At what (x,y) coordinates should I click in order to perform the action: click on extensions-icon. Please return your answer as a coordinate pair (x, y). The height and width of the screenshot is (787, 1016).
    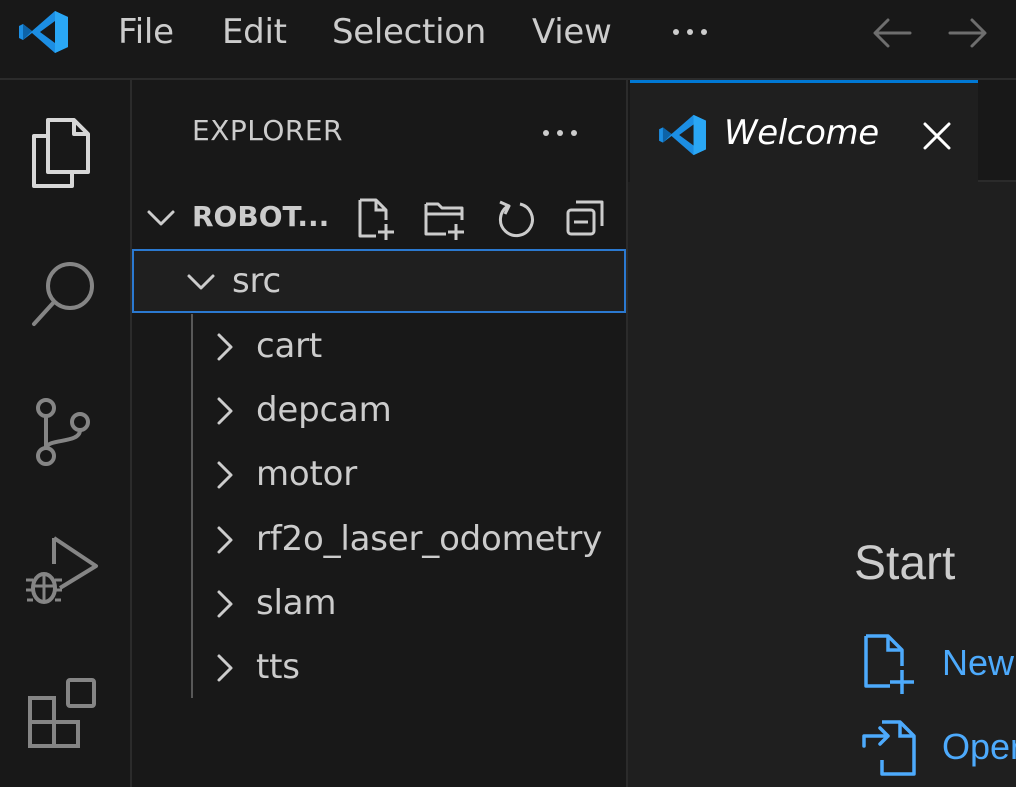
    Looking at the image, I should click on (64, 712).